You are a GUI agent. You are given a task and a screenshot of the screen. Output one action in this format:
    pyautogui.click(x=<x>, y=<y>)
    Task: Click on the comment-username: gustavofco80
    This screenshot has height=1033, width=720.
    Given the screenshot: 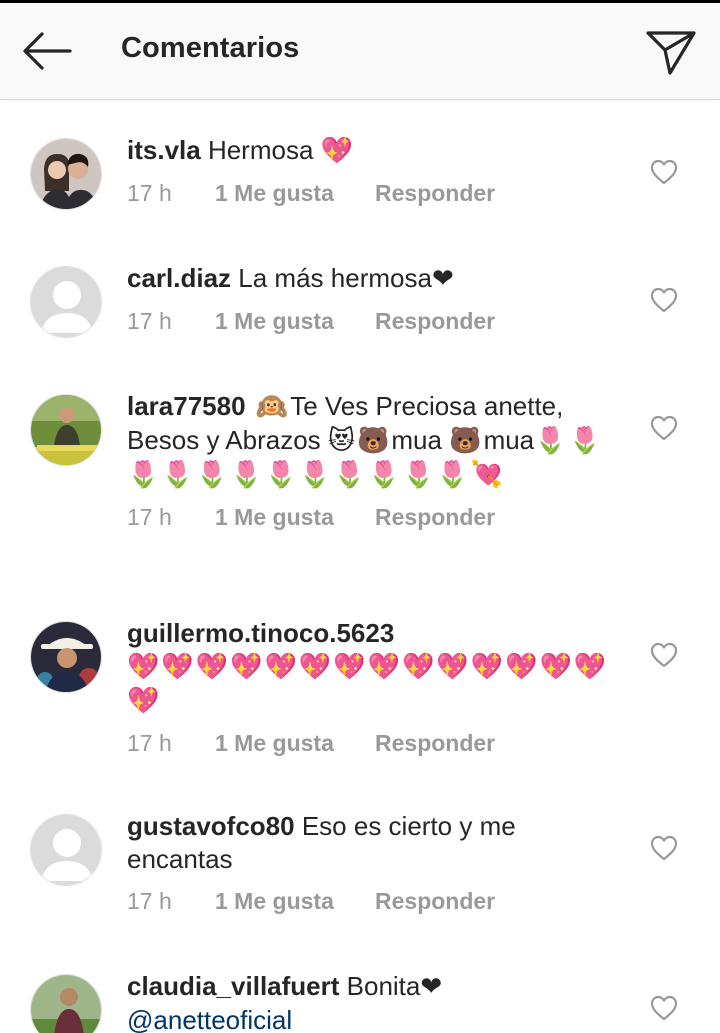 What is the action you would take?
    pyautogui.click(x=211, y=826)
    